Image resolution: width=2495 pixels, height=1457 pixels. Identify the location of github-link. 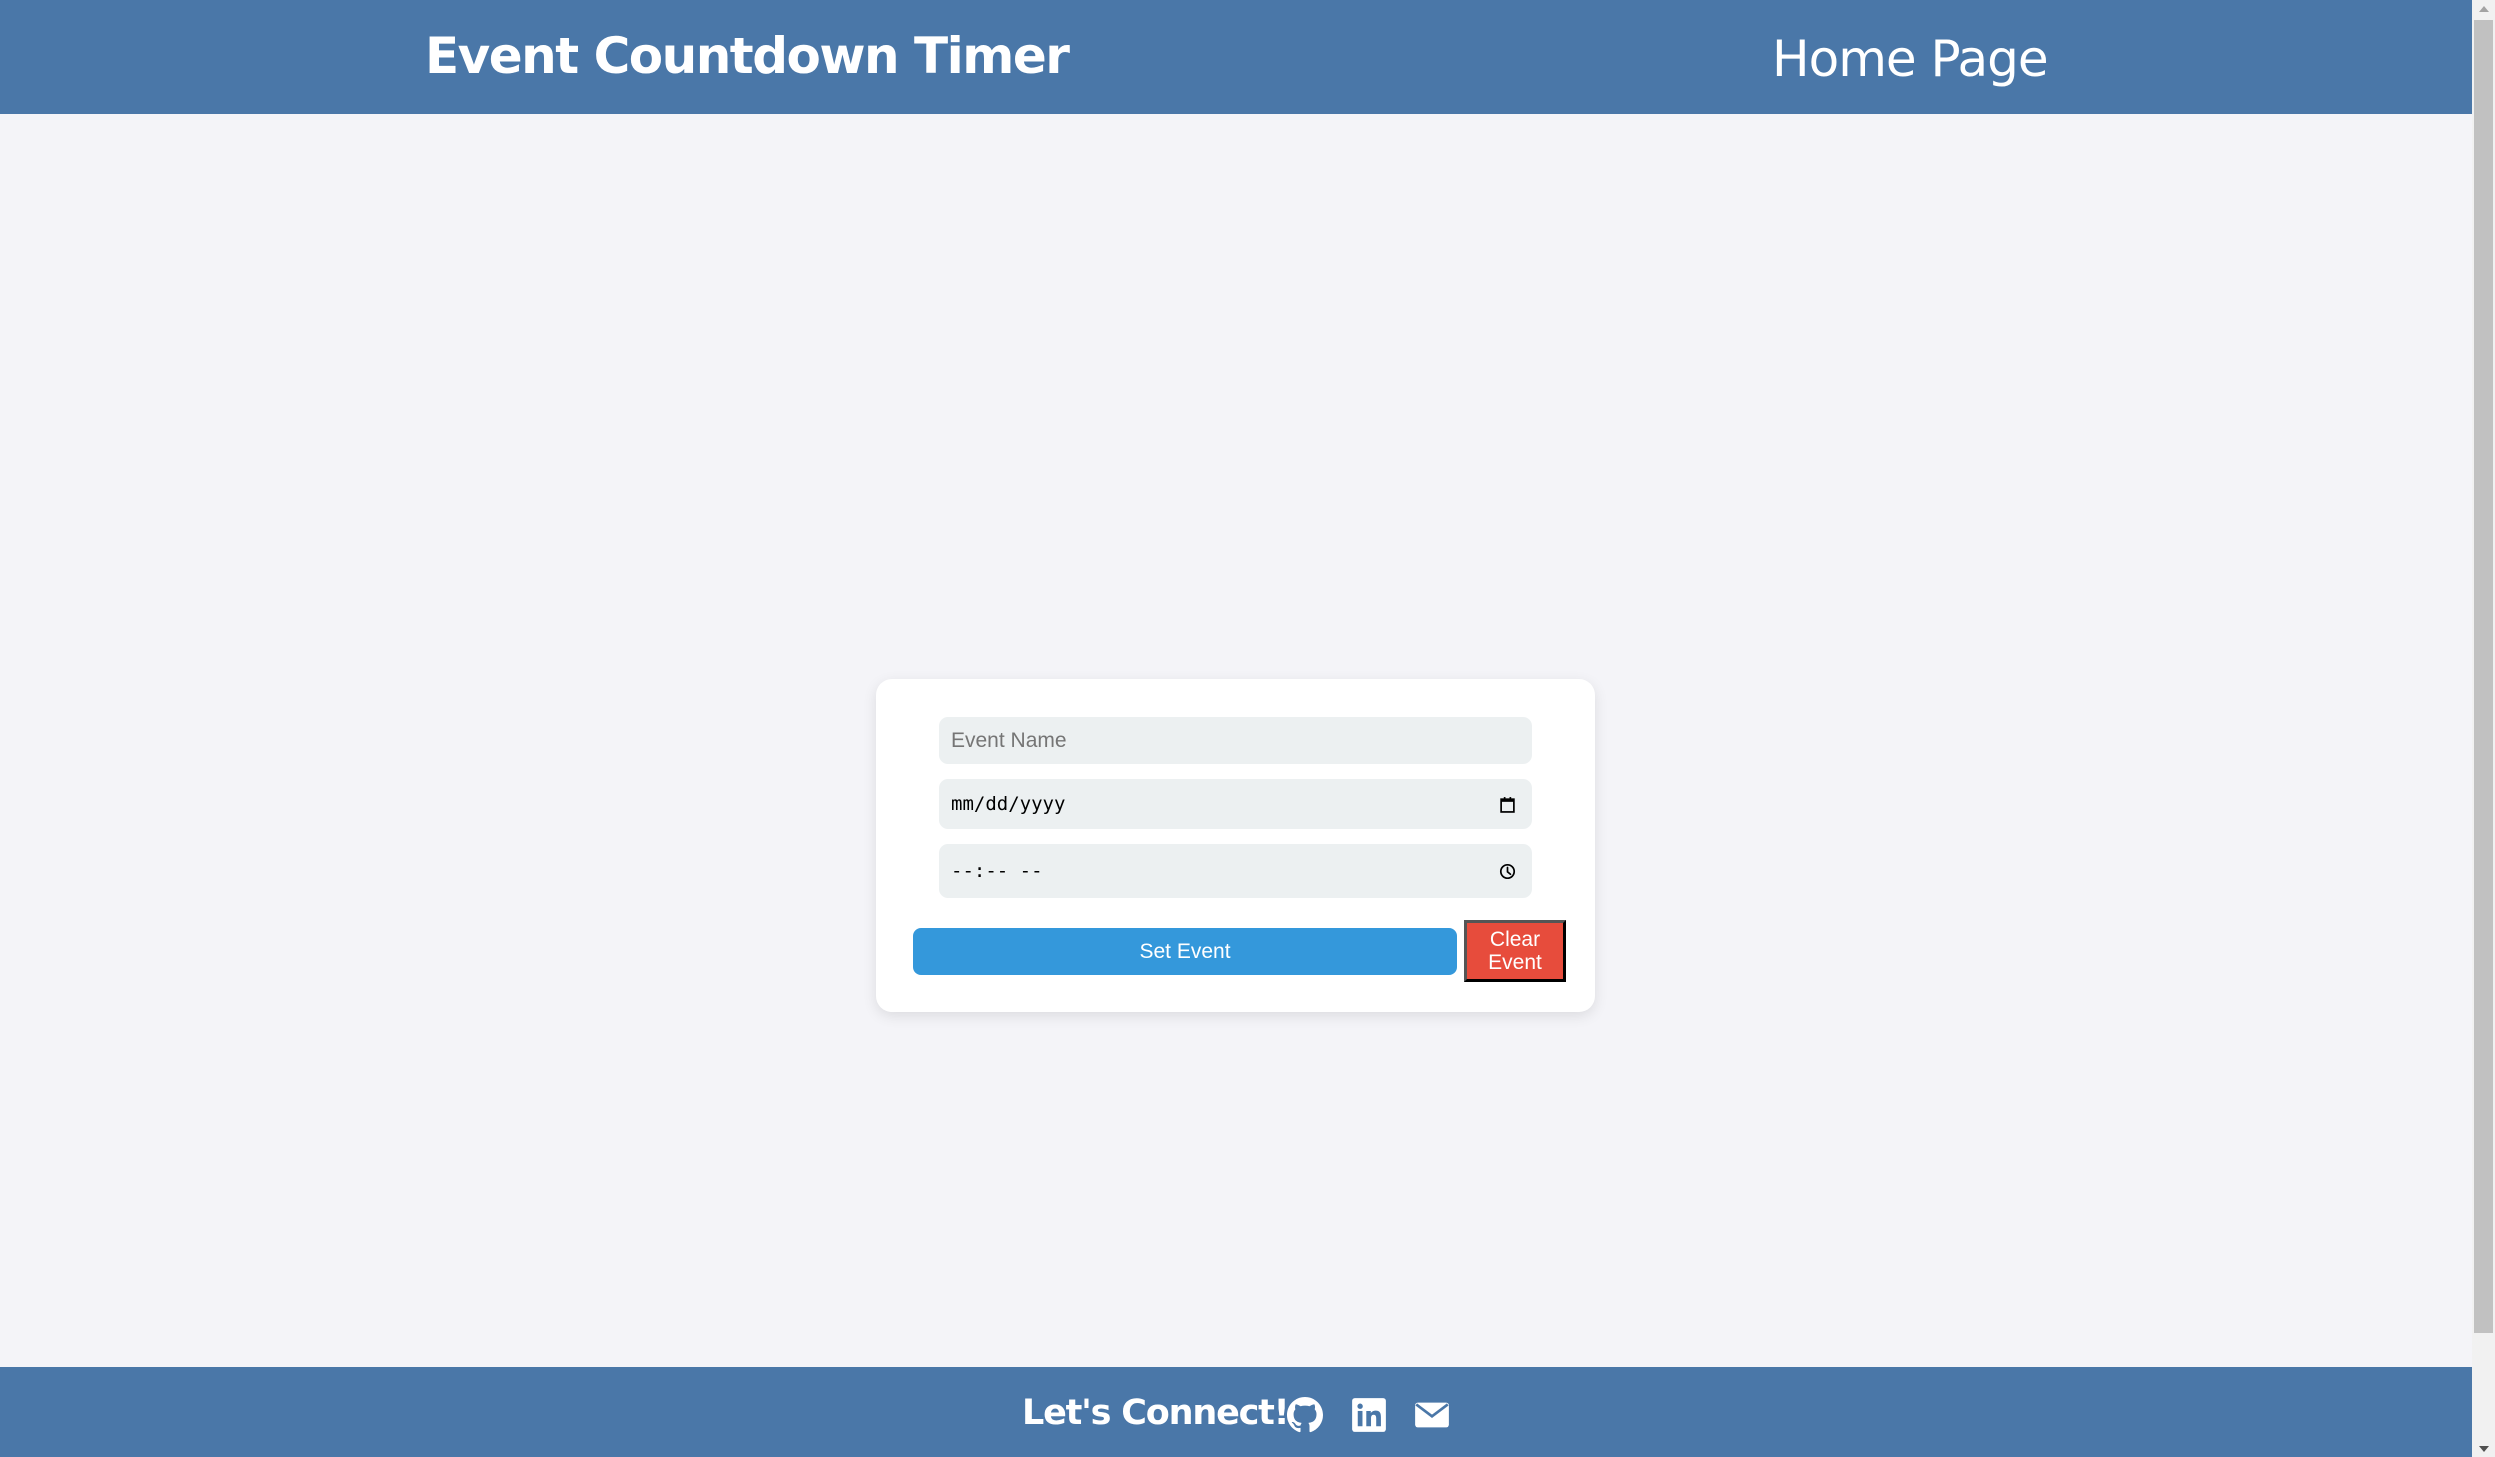
(1305, 1415).